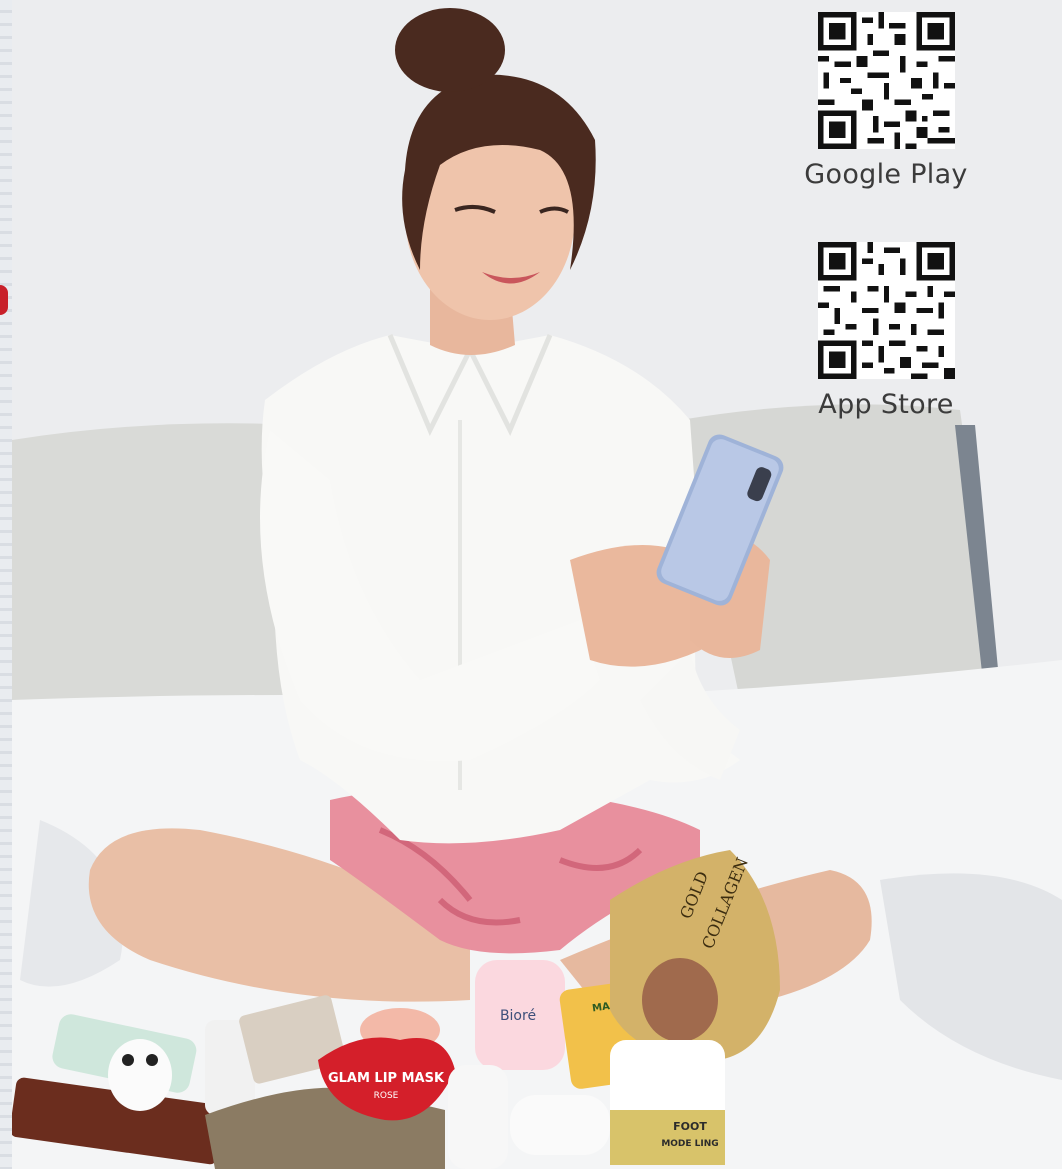  I want to click on google-play-download: Google Play, so click(886, 101).